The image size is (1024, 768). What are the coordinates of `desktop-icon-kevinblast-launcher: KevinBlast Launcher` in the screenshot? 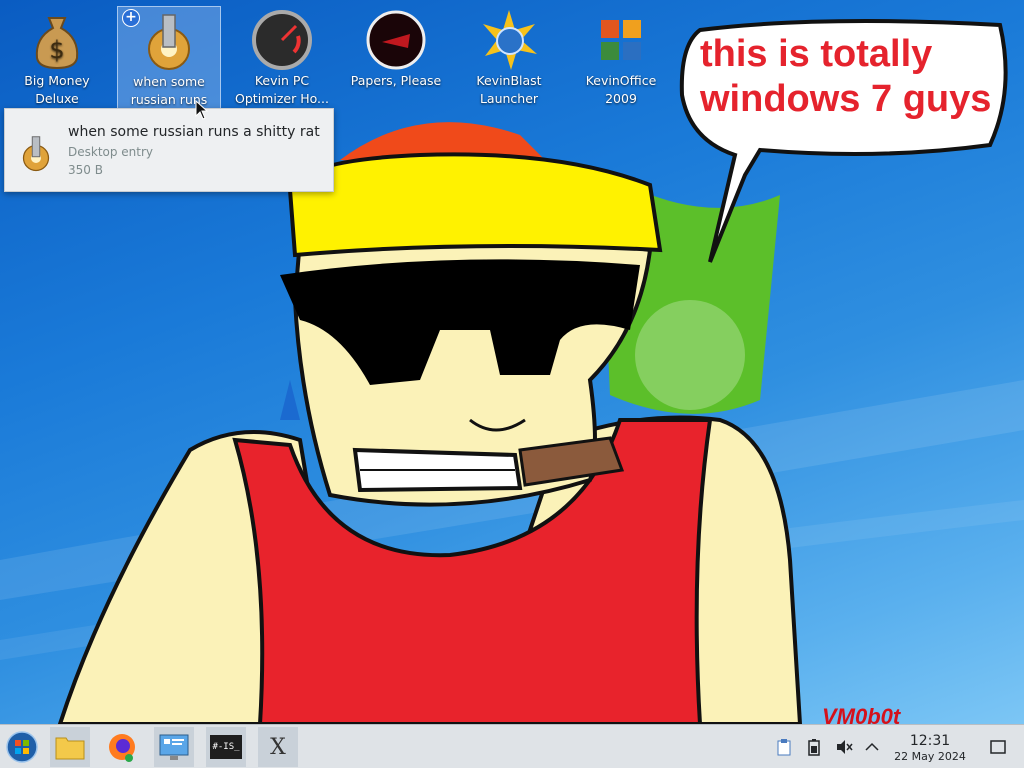 It's located at (509, 58).